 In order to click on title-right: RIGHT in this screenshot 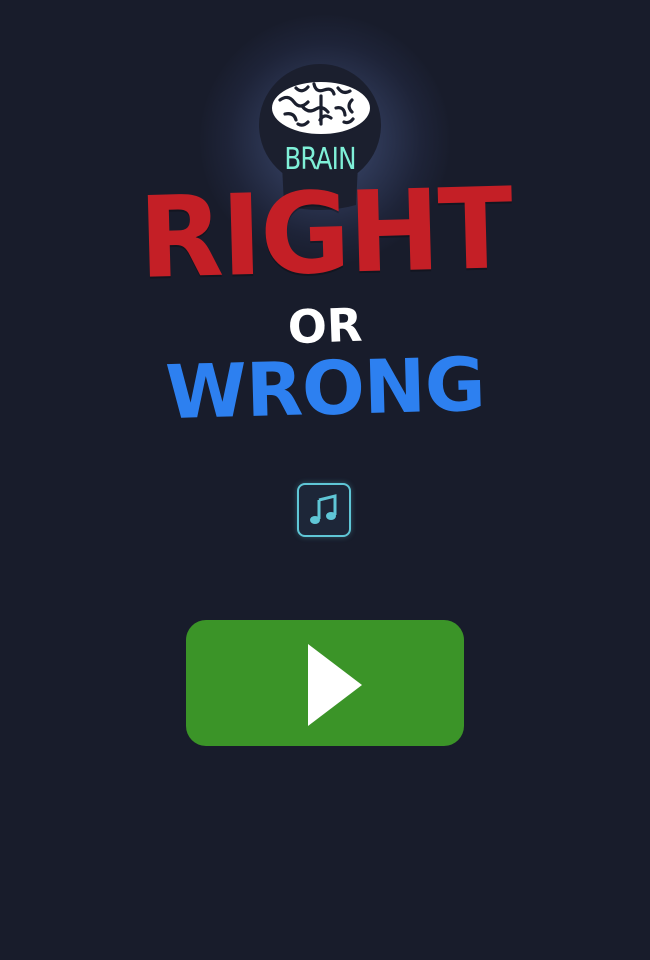, I will do `click(325, 234)`.